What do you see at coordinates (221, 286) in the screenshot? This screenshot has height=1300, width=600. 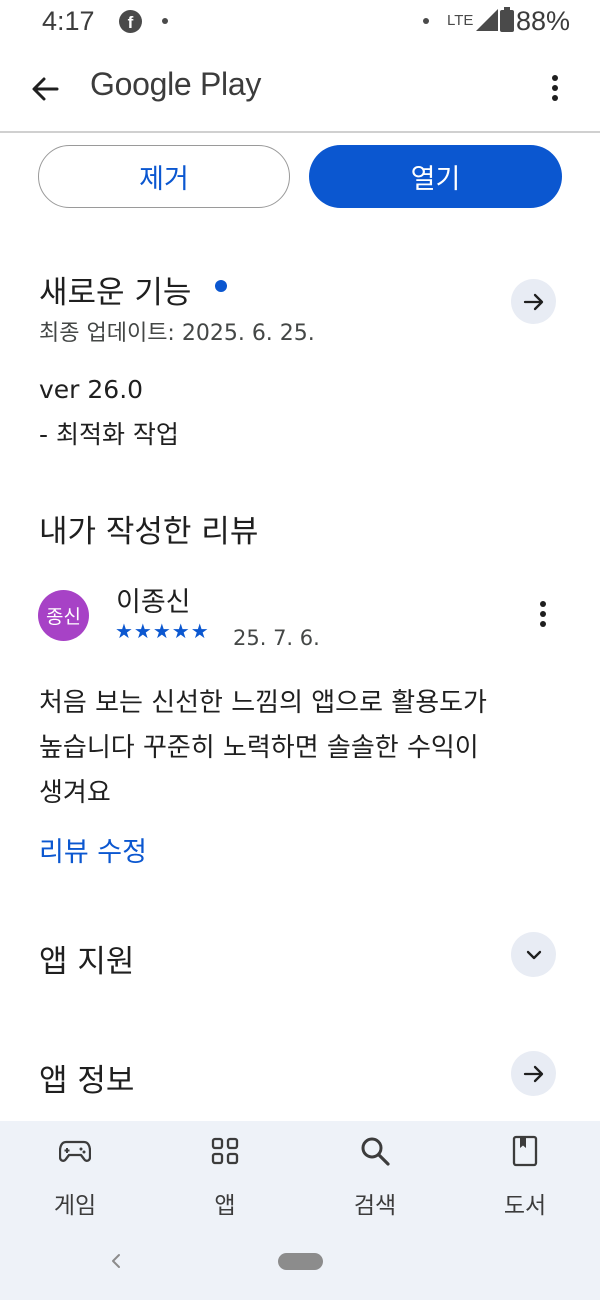 I see `new-indicator-dot` at bounding box center [221, 286].